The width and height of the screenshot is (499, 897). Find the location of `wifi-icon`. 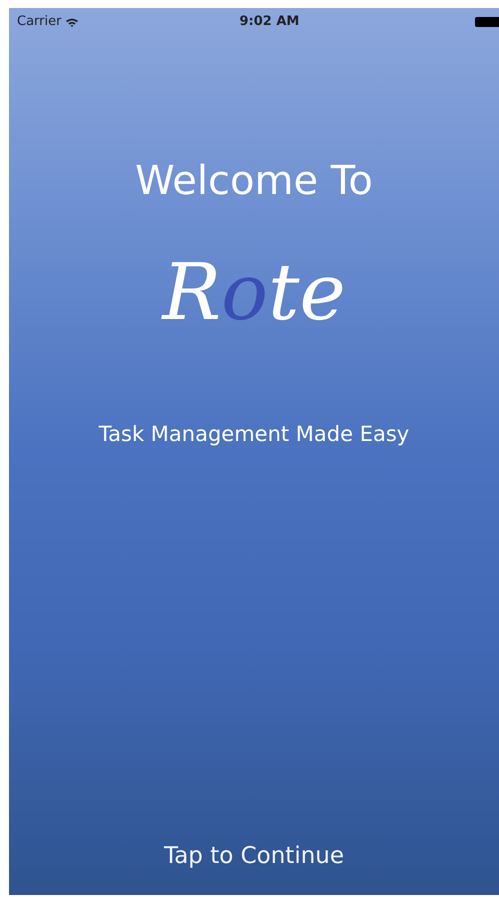

wifi-icon is located at coordinates (72, 22).